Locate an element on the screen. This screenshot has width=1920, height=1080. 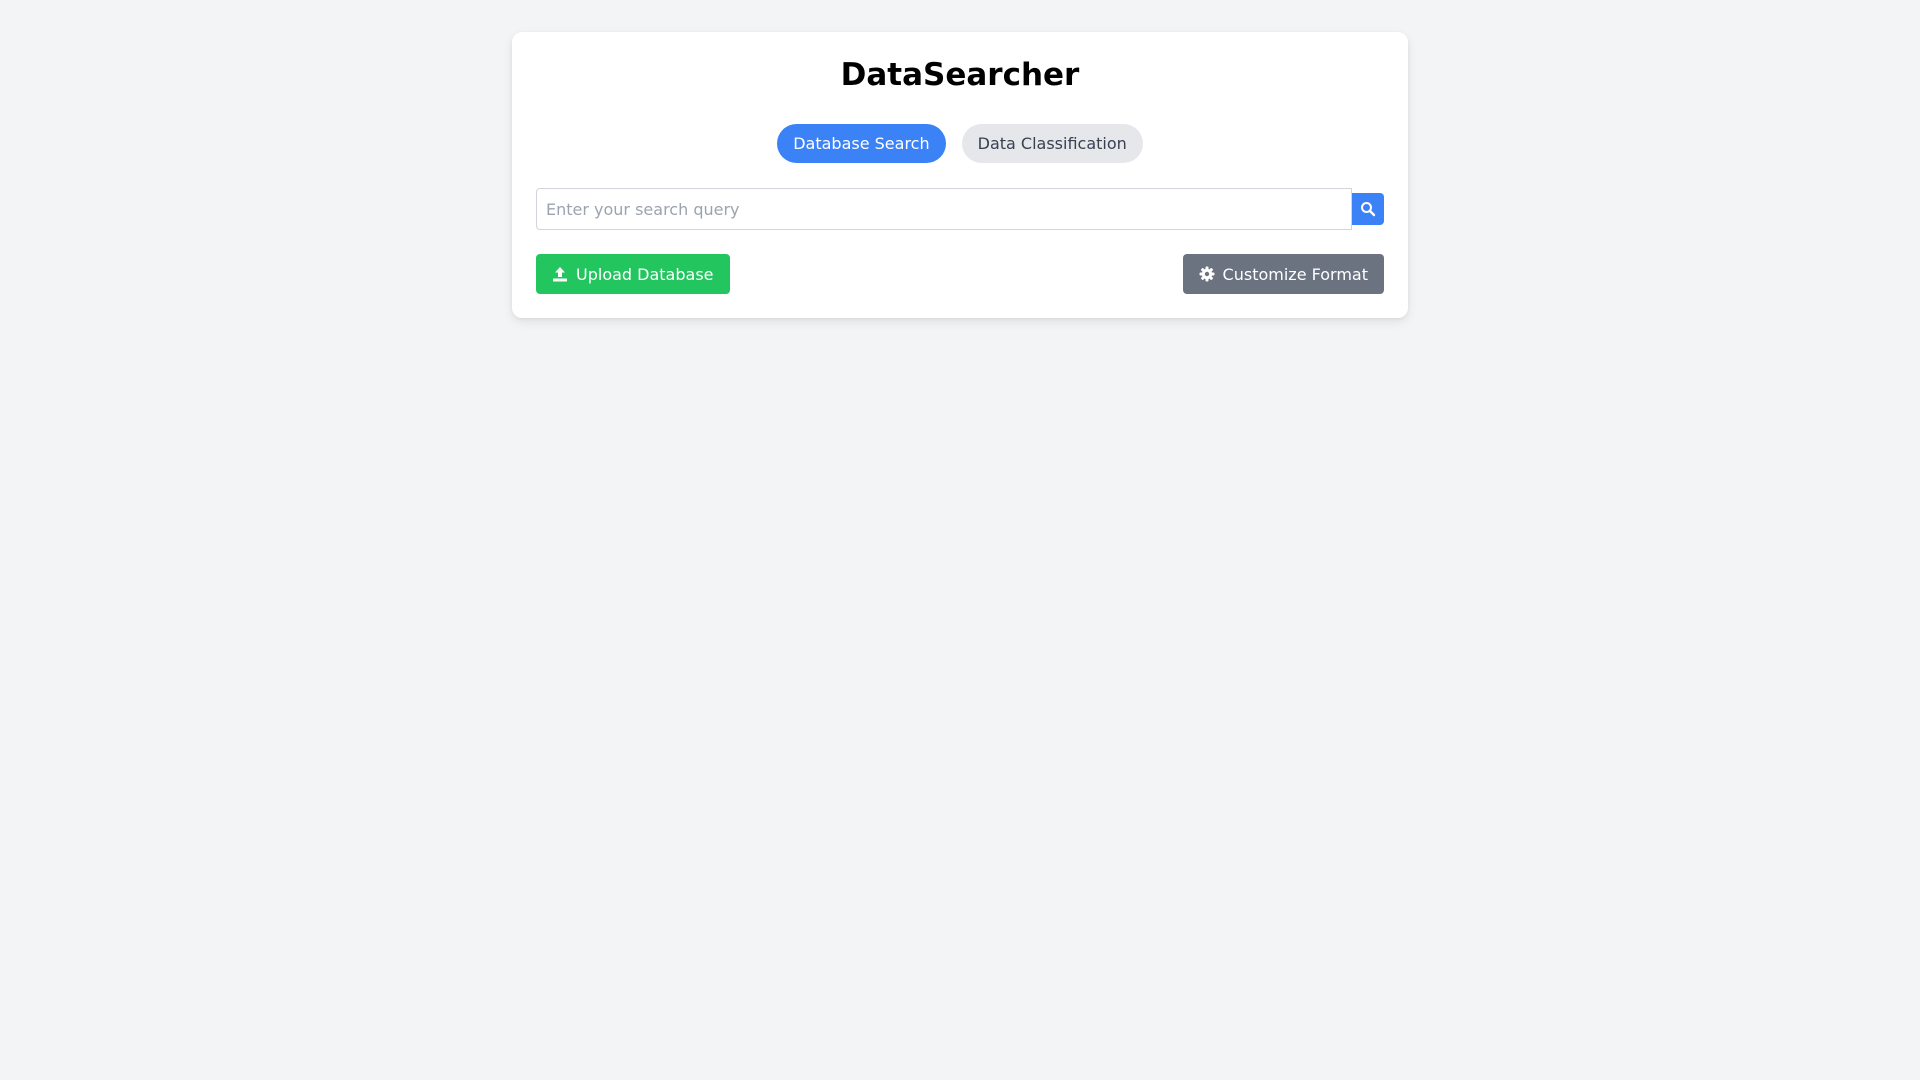
search-input is located at coordinates (944, 209).